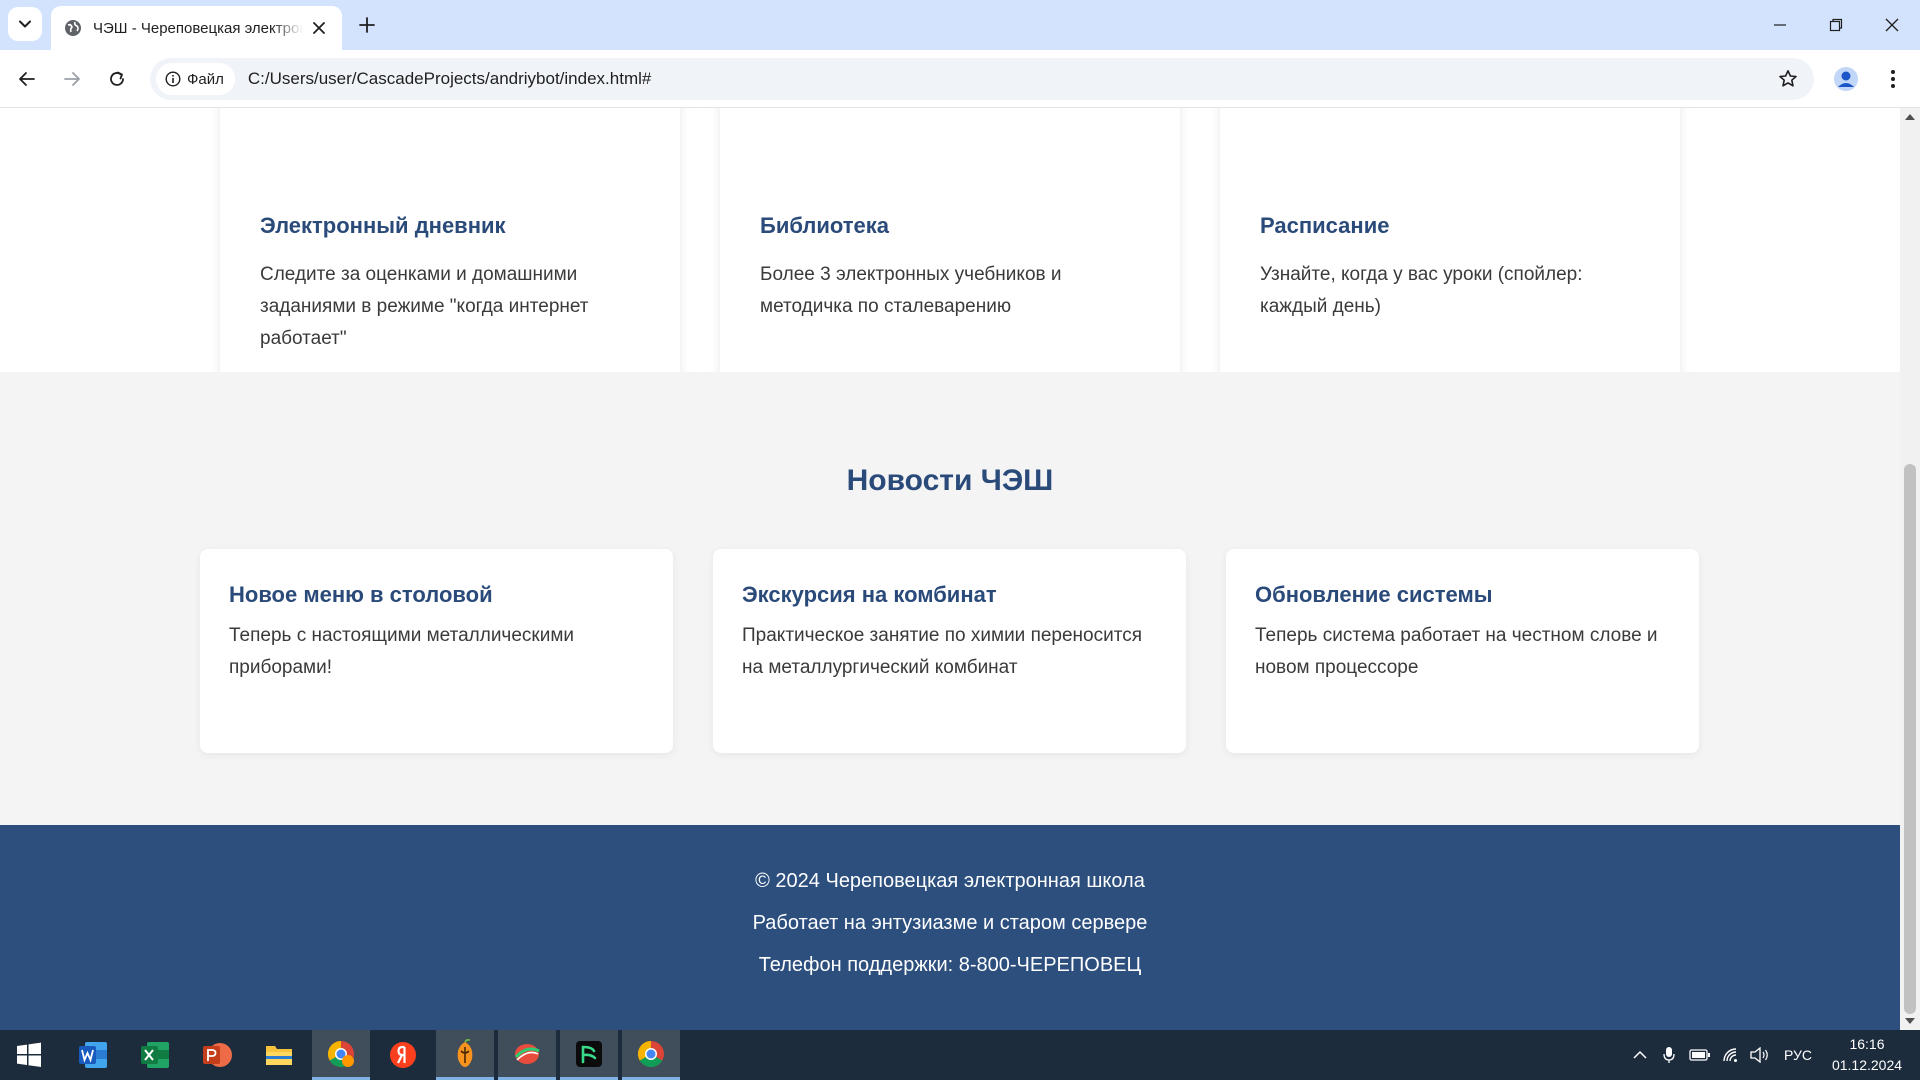 This screenshot has width=1920, height=1080. I want to click on windows-logo-icon, so click(29, 1054).